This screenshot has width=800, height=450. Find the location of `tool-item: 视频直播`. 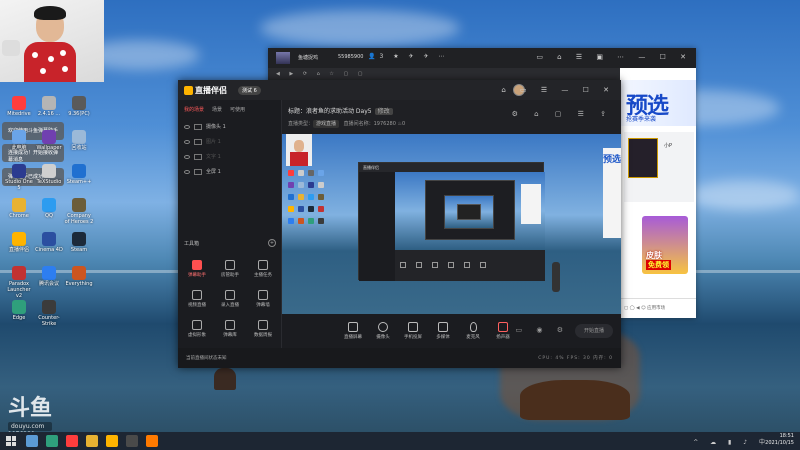

tool-item: 视频直播 is located at coordinates (197, 299).